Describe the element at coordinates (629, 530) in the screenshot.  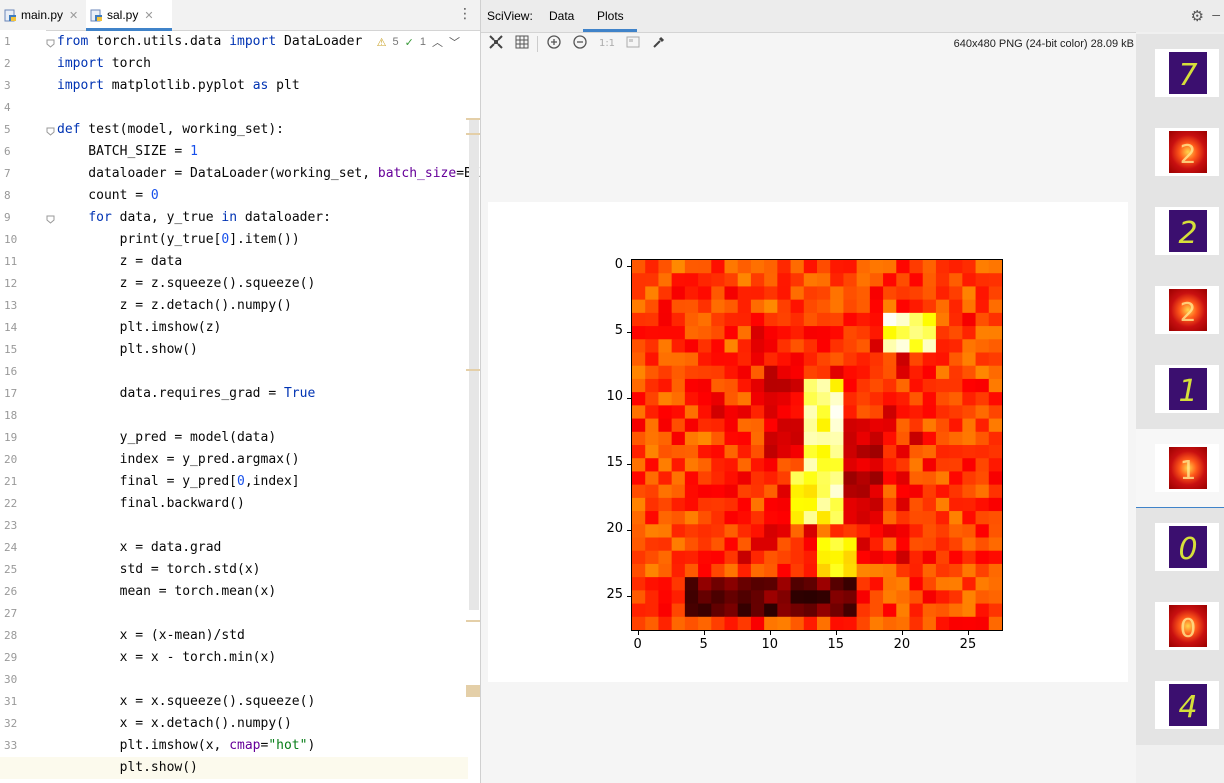
I see `y-tick-mark` at that location.